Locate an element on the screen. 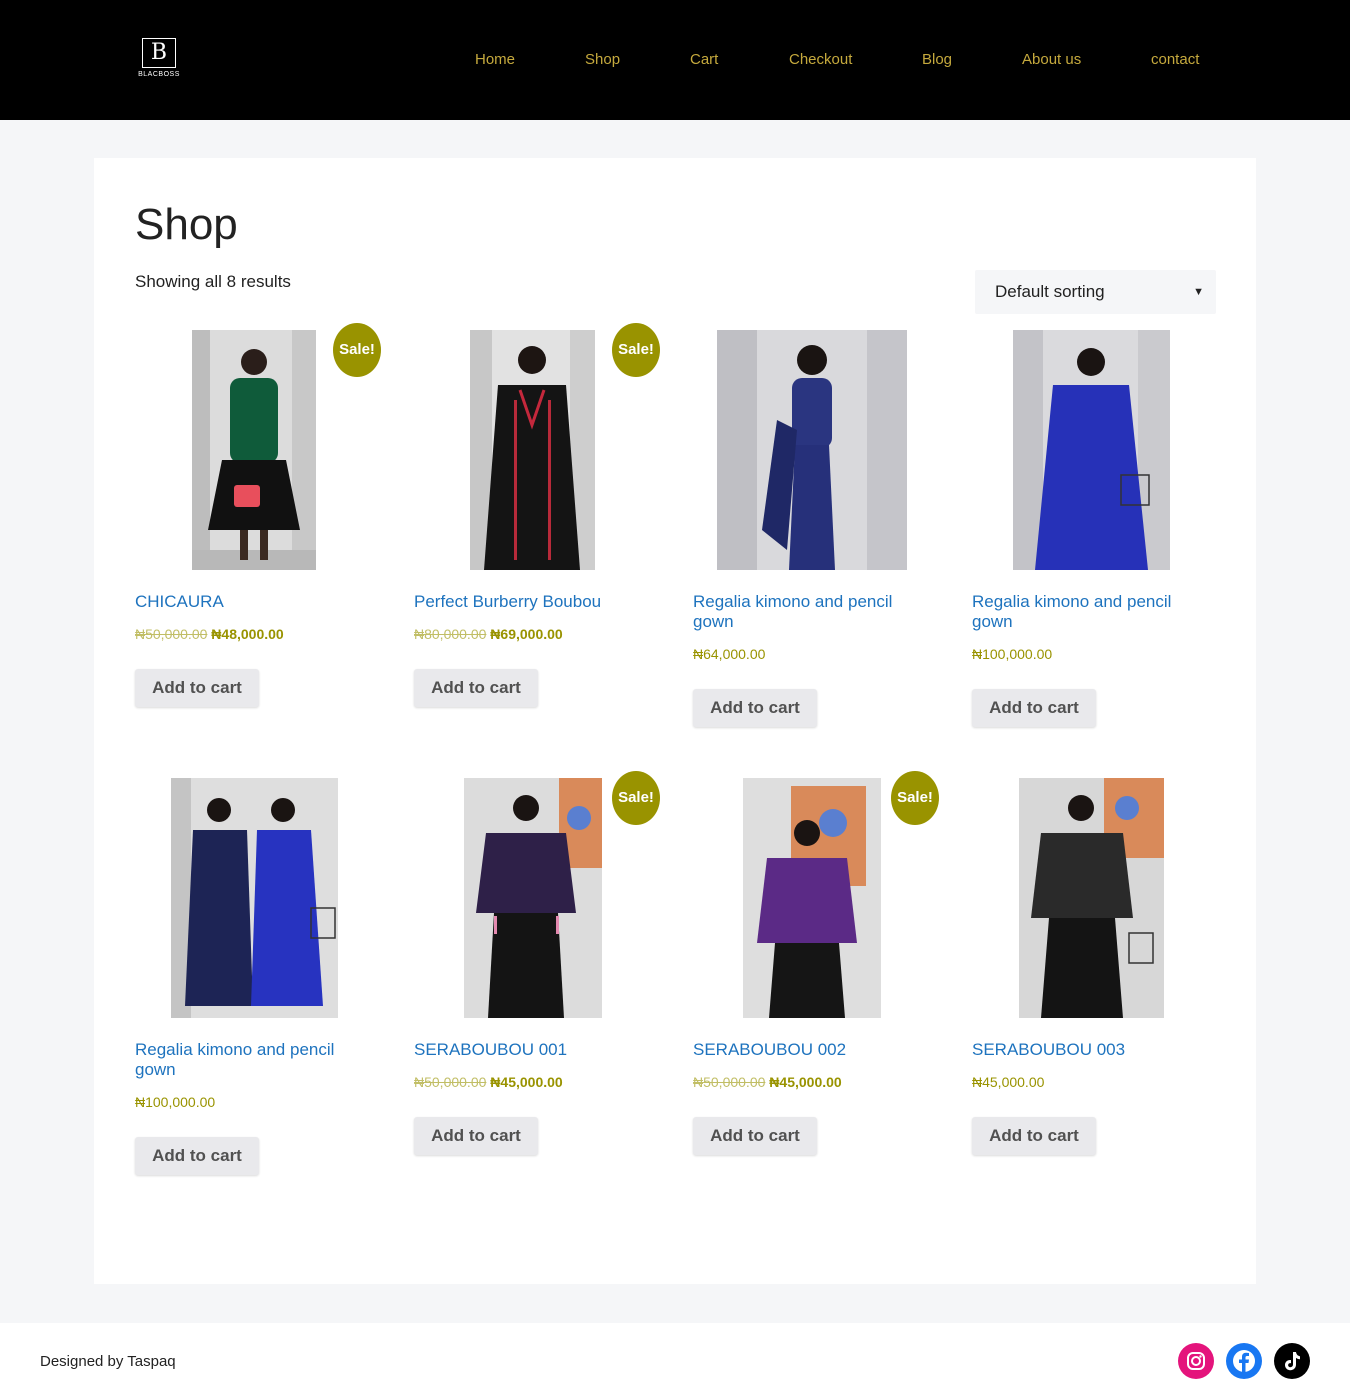  result-count: Showing all 8 results is located at coordinates (213, 281).